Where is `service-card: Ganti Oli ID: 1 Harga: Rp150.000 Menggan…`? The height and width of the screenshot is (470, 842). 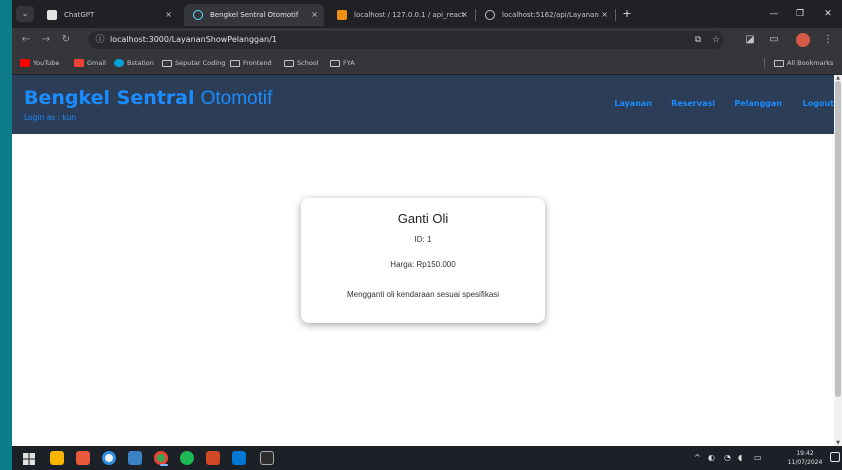 service-card: Ganti Oli ID: 1 Harga: Rp150.000 Menggan… is located at coordinates (423, 260).